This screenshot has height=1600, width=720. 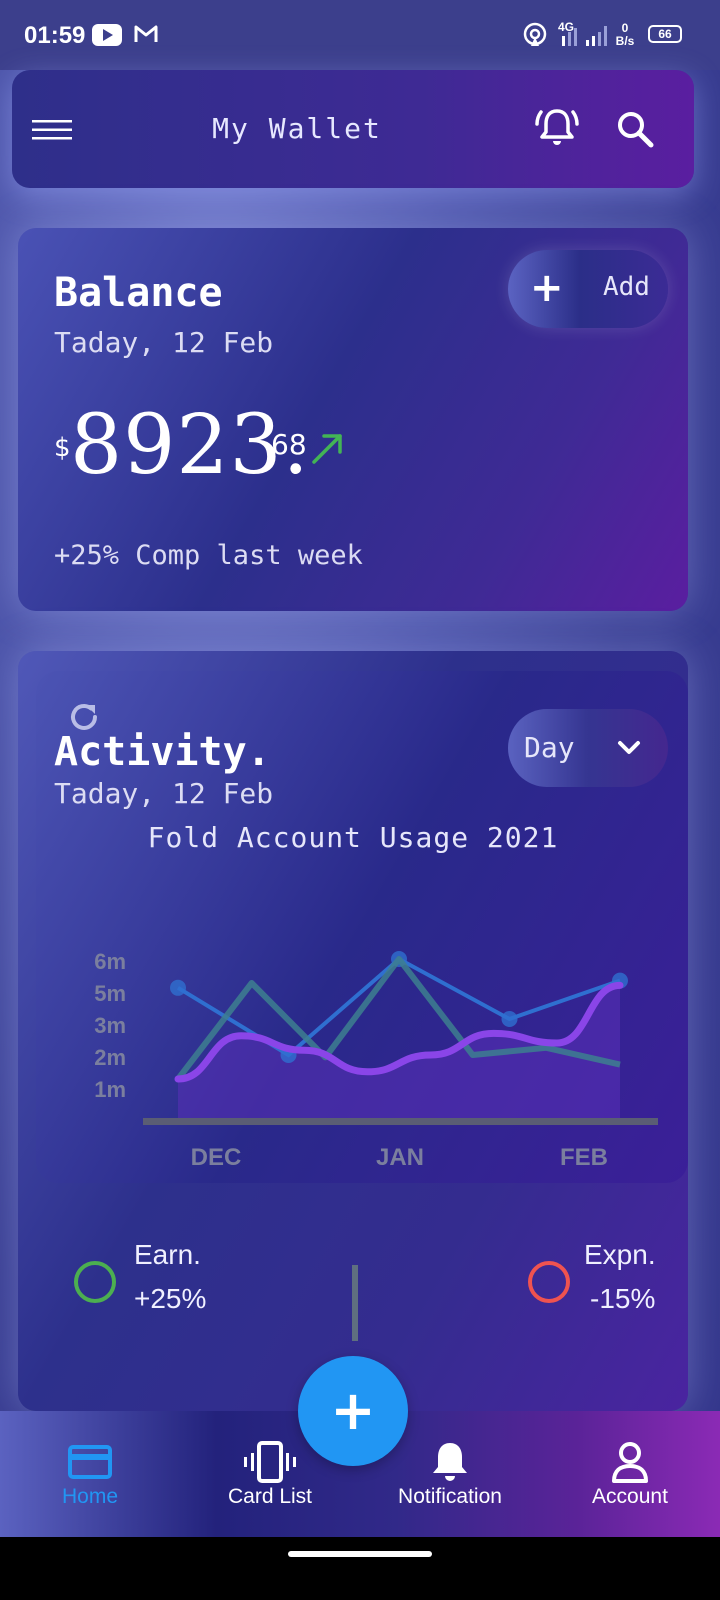 I want to click on y-tick-label: 6m, so click(x=110, y=961).